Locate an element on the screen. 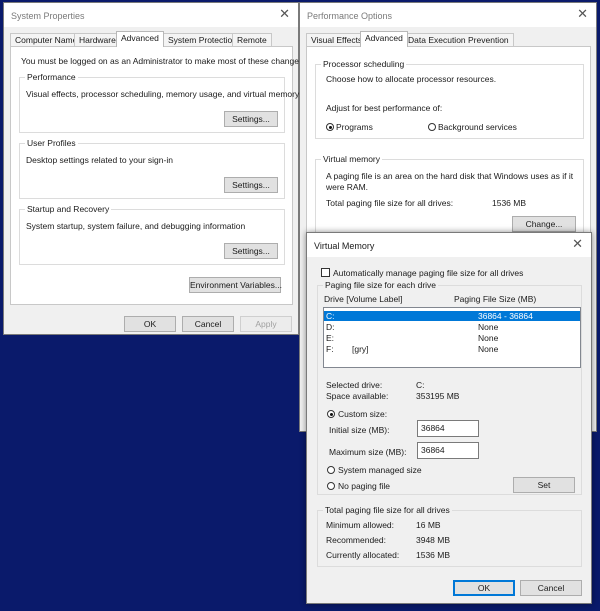 This screenshot has width=600, height=611. custom-size-label: Custom size: is located at coordinates (362, 414).